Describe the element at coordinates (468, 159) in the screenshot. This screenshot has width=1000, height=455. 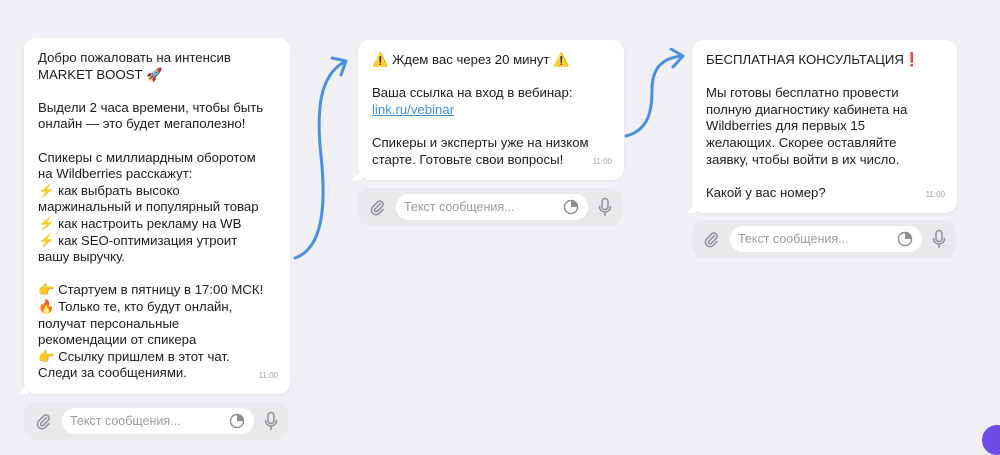
I see `message-line: старте. Готовьте свои вопросы!` at that location.